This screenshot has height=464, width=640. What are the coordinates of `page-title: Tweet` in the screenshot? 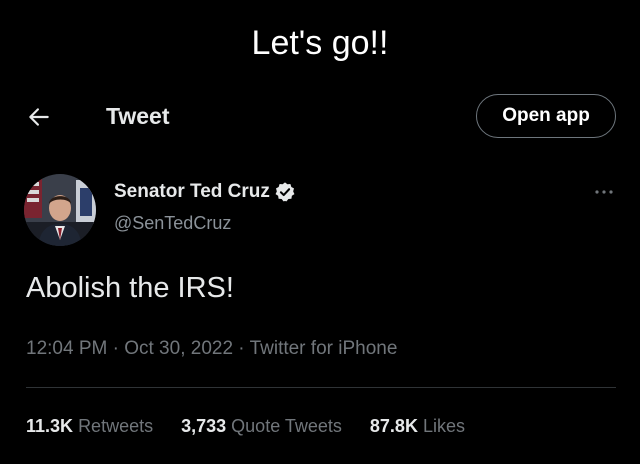 It's located at (138, 116).